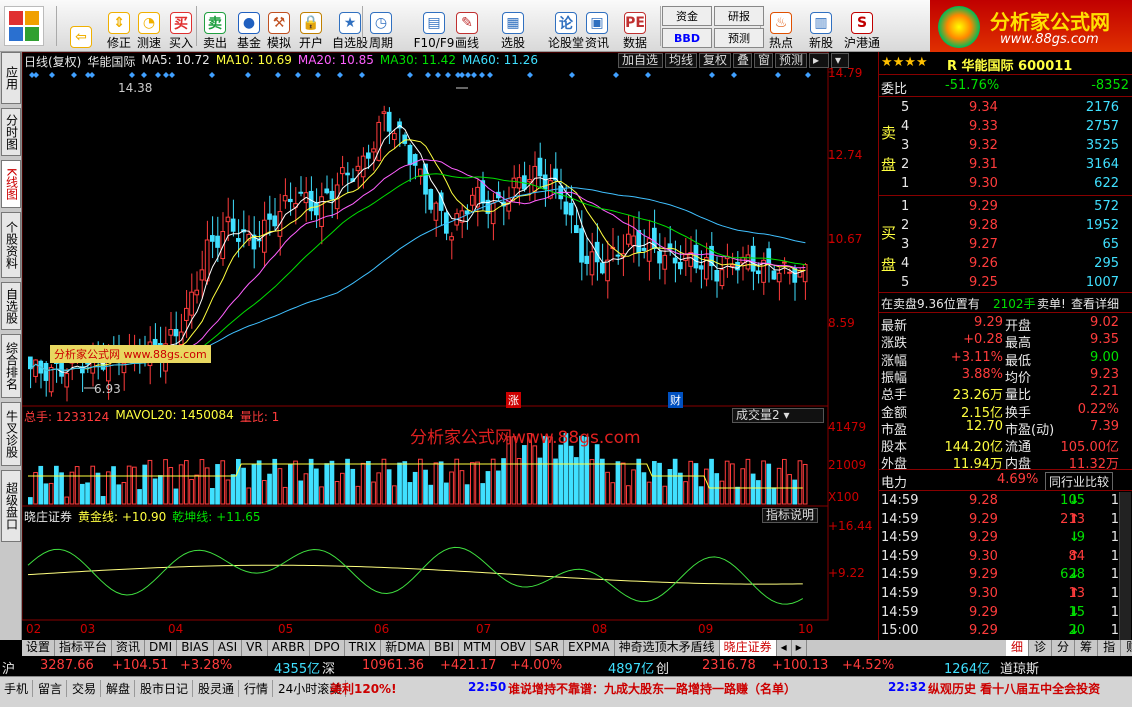 This screenshot has width=1132, height=707. Describe the element at coordinates (739, 38) in the screenshot. I see `yuce-button: 预测` at that location.